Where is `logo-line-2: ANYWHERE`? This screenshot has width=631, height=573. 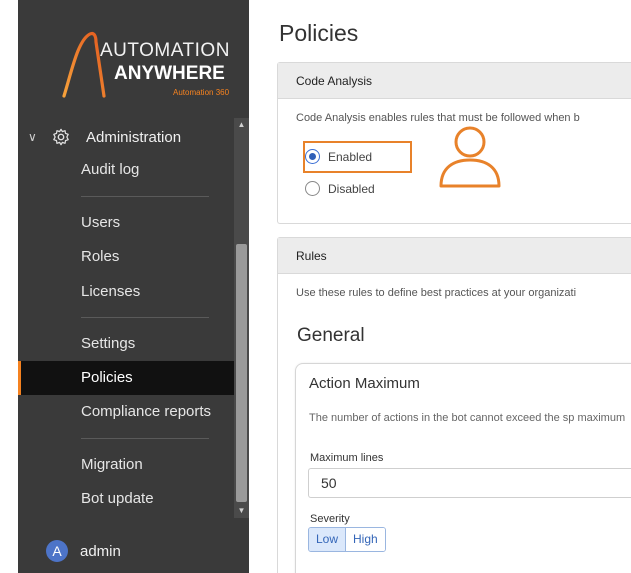 logo-line-2: ANYWHERE is located at coordinates (169, 73).